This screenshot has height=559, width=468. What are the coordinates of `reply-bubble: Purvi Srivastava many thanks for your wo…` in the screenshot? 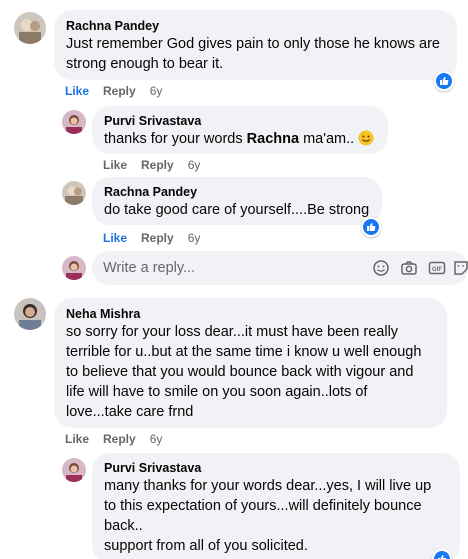 It's located at (276, 506).